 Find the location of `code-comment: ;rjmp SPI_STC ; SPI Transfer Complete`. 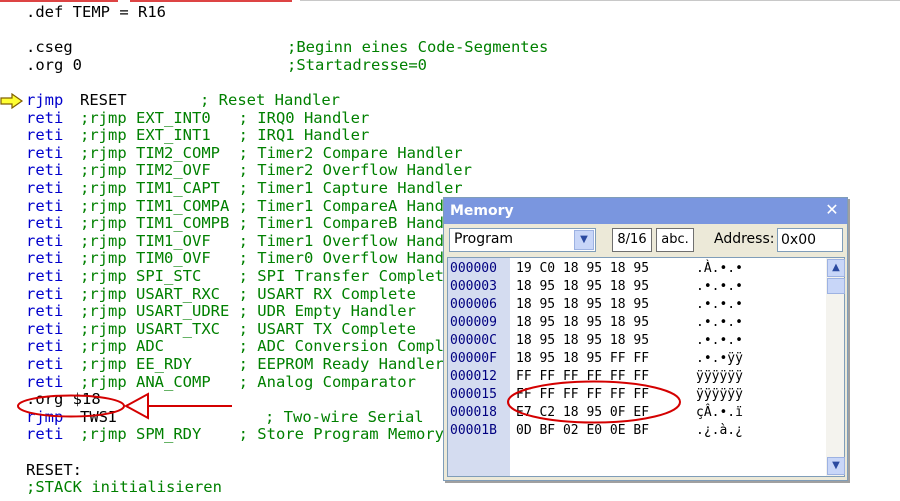

code-comment: ;rjmp SPI_STC ; SPI Transfer Complete is located at coordinates (267, 276).